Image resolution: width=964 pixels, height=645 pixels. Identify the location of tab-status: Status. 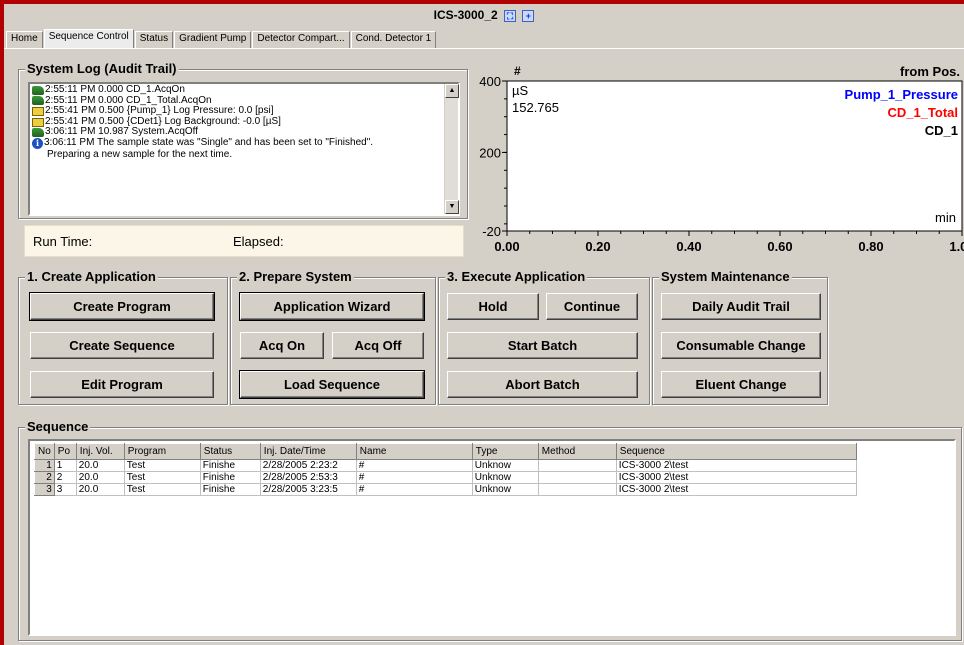
(154, 39).